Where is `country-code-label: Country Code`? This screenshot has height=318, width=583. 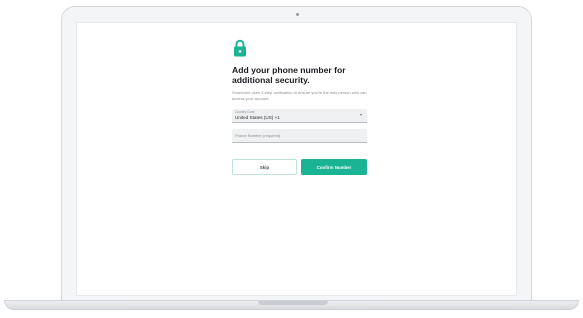 country-code-label: Country Code is located at coordinates (245, 112).